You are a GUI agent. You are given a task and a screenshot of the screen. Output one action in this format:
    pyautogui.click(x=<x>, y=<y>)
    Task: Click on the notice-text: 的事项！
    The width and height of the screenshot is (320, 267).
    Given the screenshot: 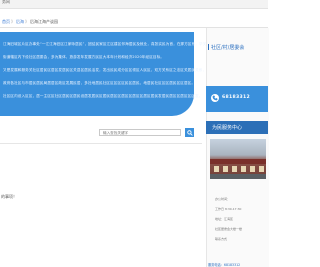 What is the action you would take?
    pyautogui.click(x=9, y=196)
    